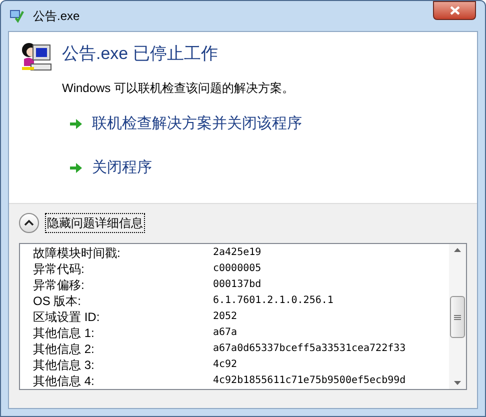 The image size is (486, 417). I want to click on detail-label: 区域设置 ID:, so click(67, 317).